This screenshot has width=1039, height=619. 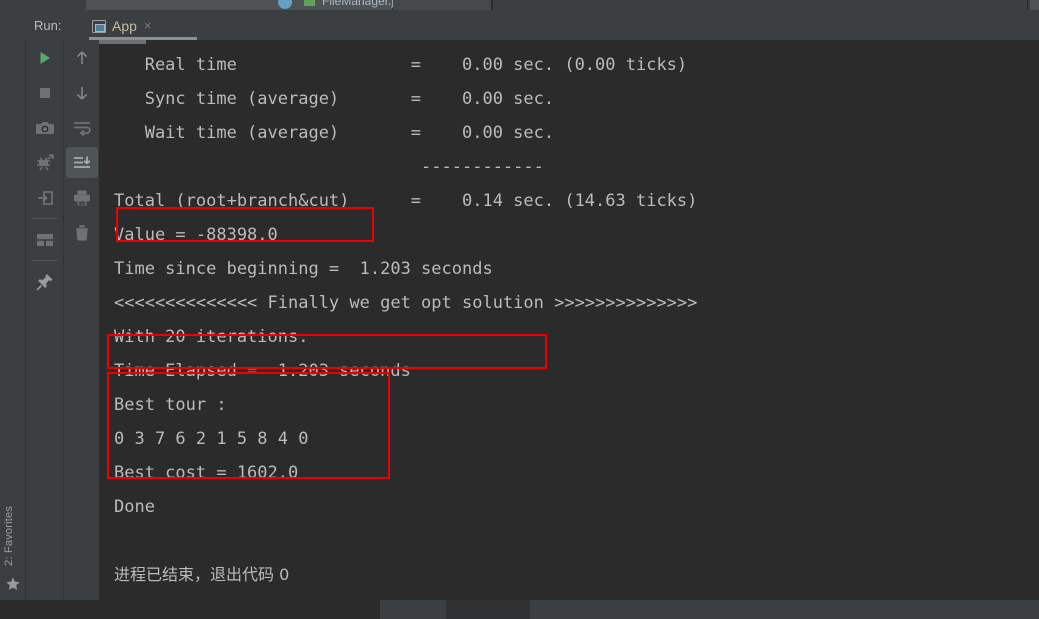 I want to click on run-tab-app: App ×, so click(x=123, y=25).